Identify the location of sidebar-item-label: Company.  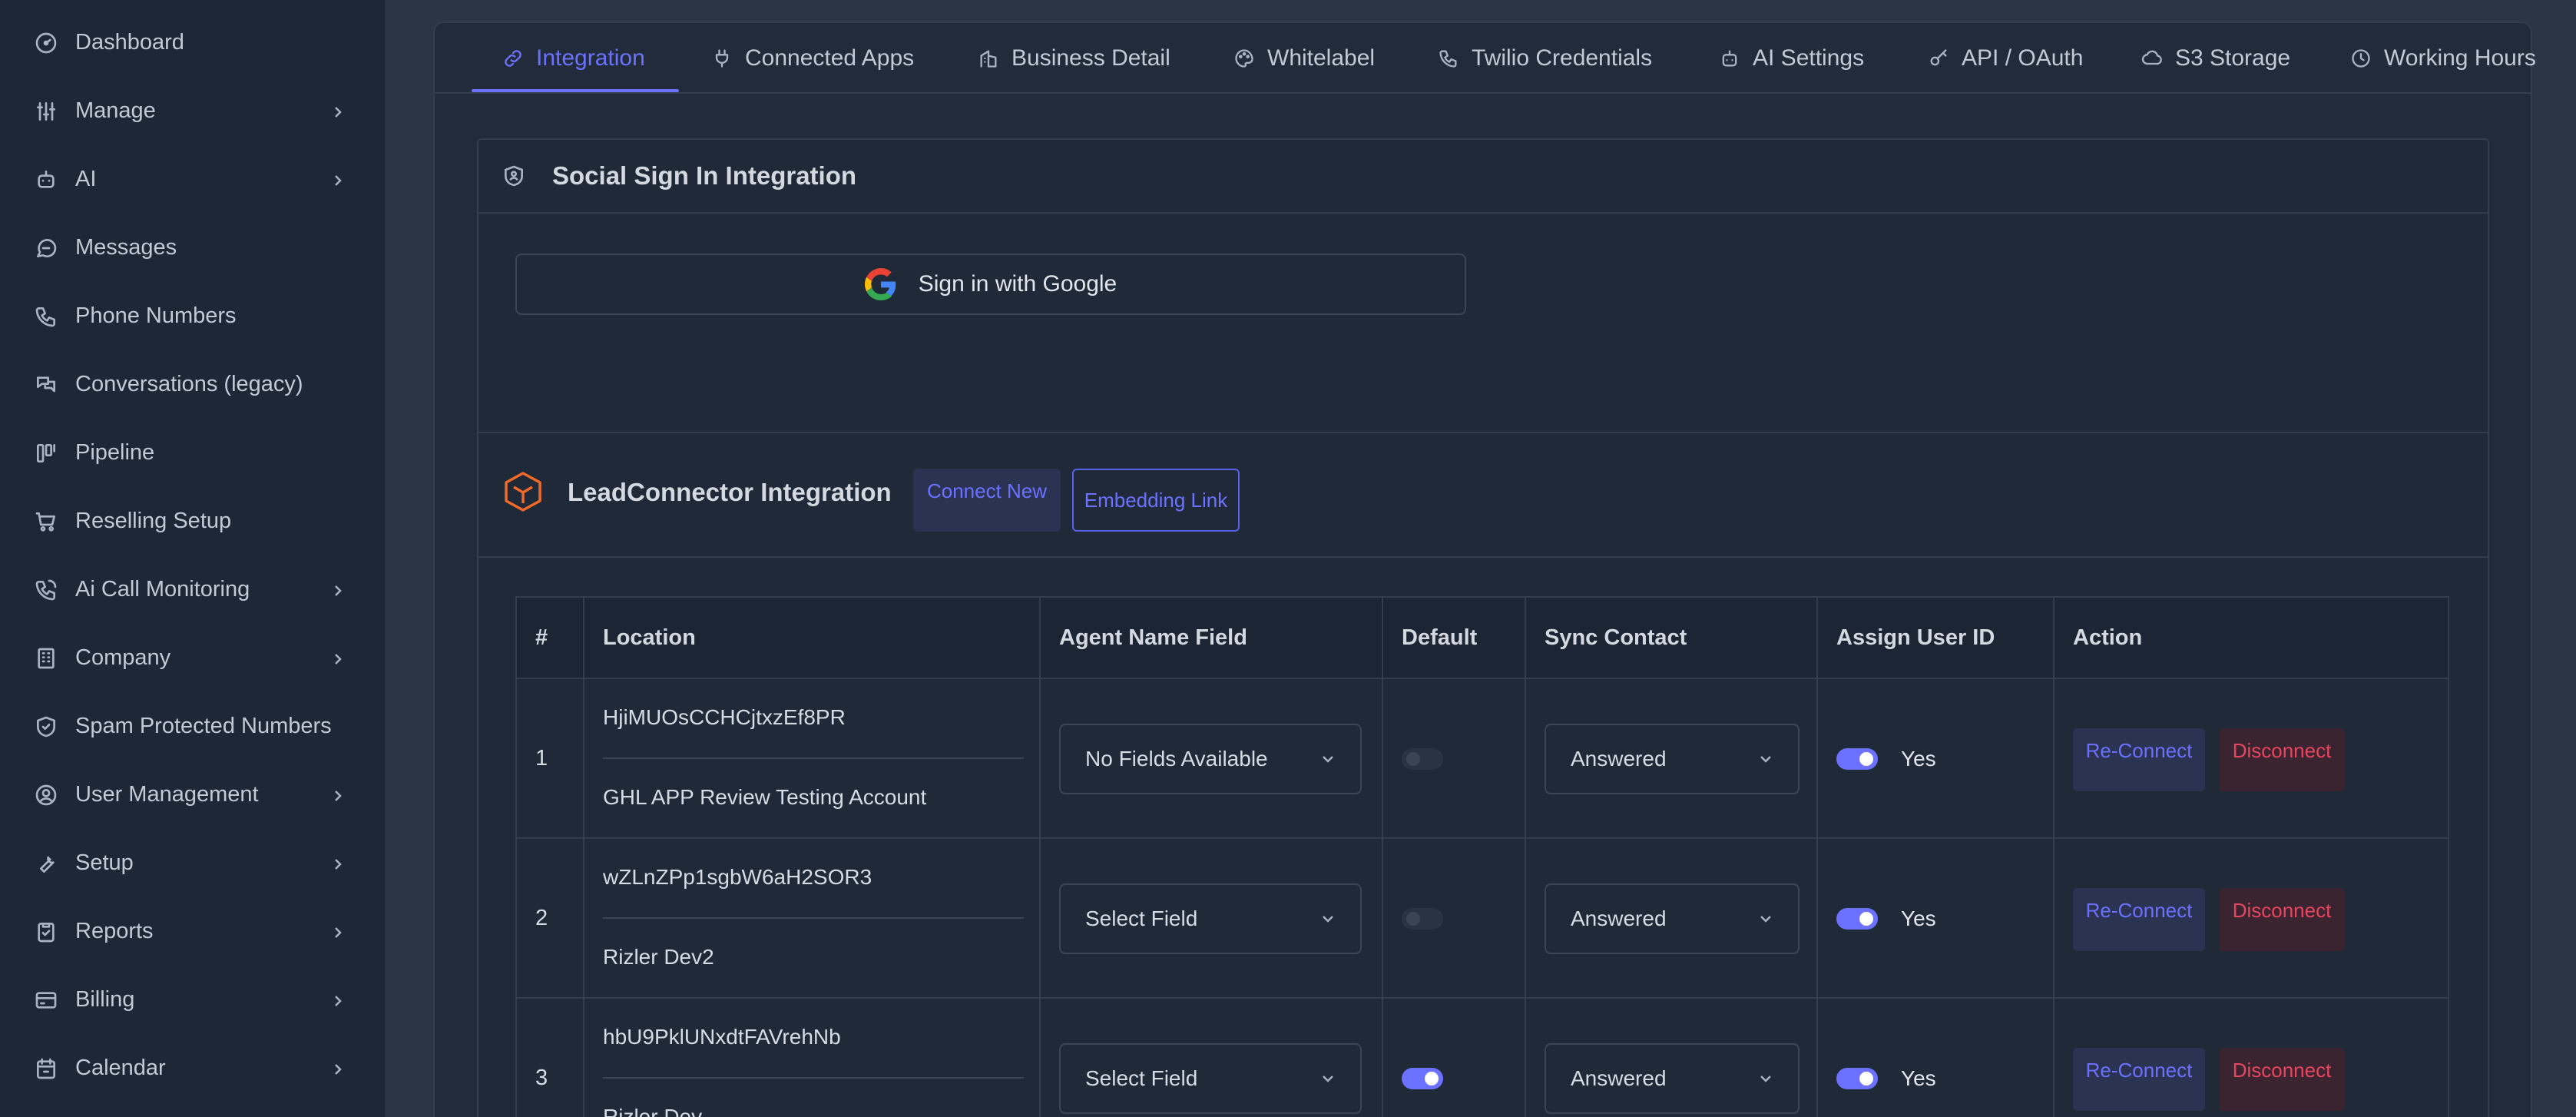
(123, 657).